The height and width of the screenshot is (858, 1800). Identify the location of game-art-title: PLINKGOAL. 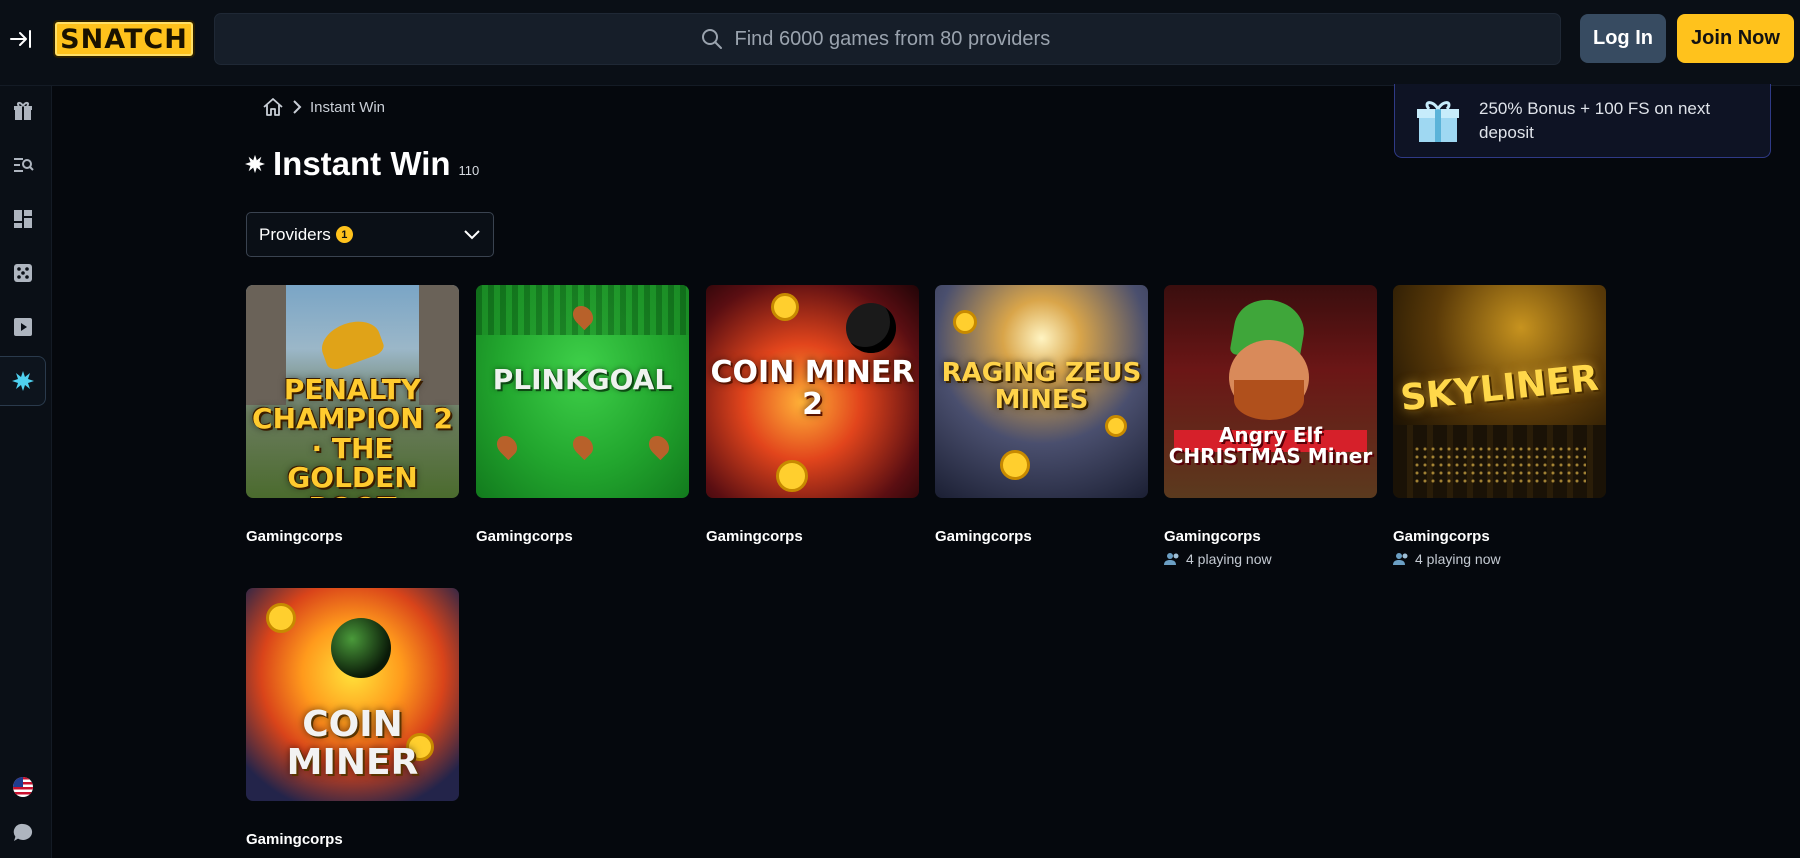
(582, 379).